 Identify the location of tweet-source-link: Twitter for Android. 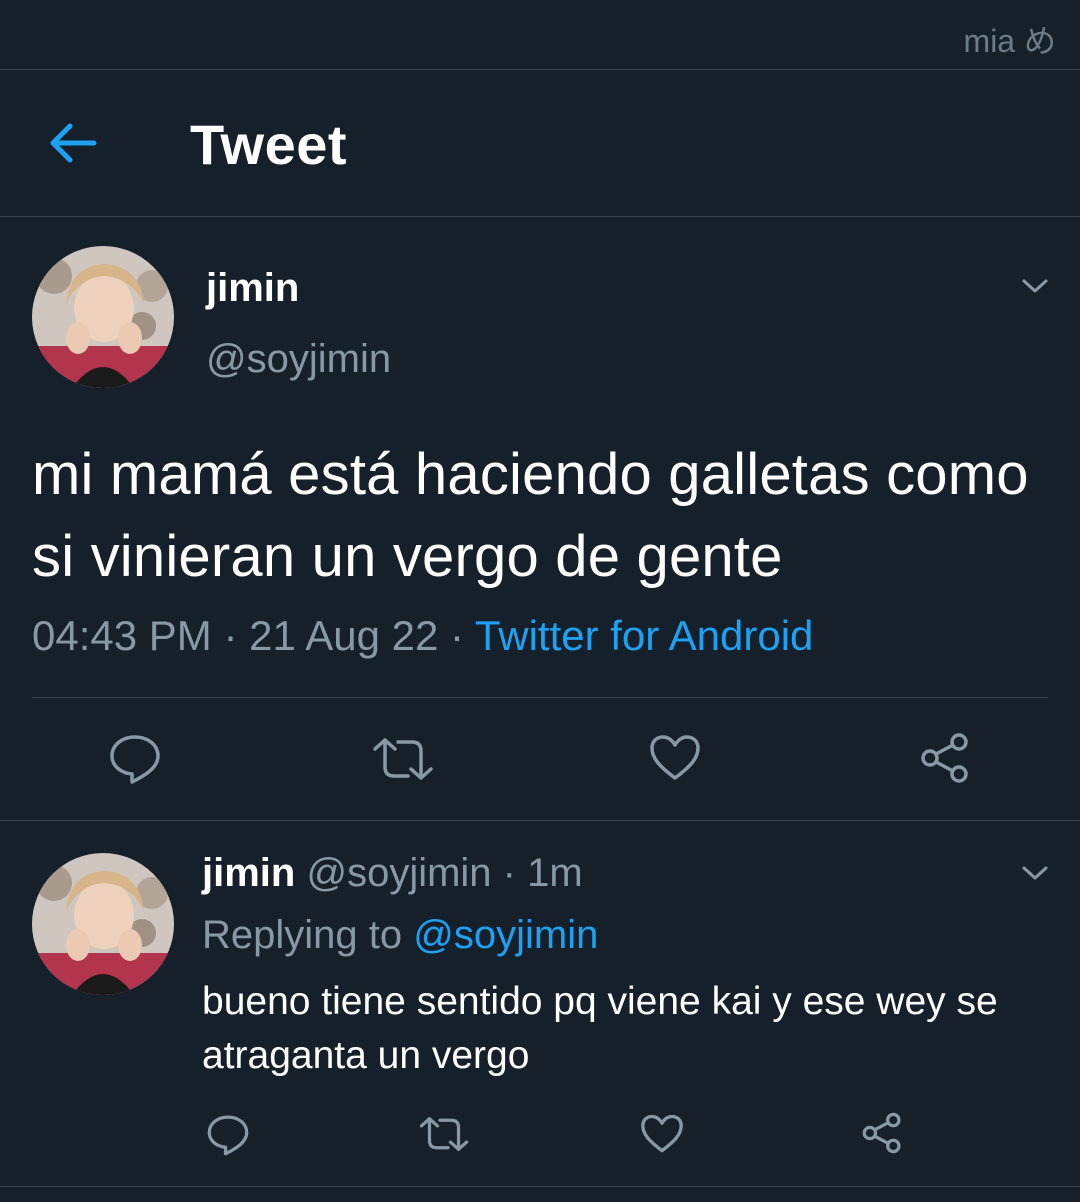
(644, 635).